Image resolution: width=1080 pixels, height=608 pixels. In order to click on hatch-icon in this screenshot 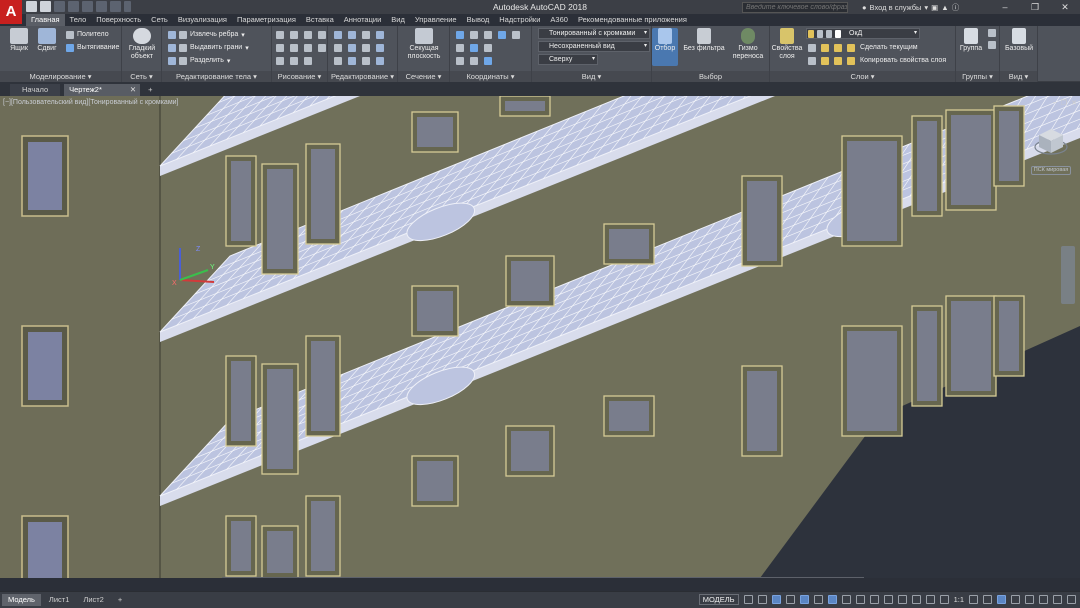, I will do `click(308, 47)`.